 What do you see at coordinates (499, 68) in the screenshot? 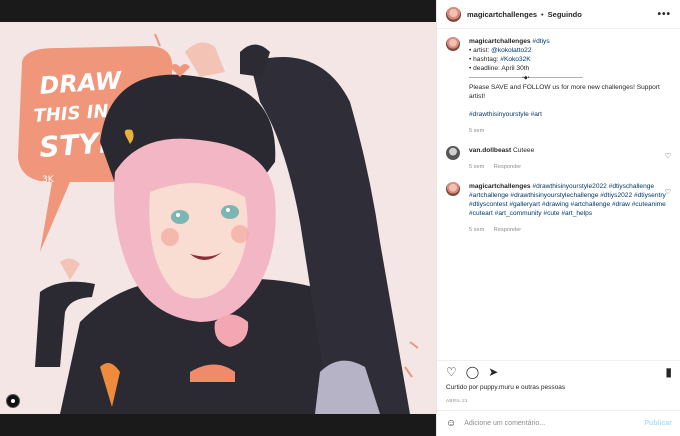
I see `caption-deadline: • deadline: April 30th` at bounding box center [499, 68].